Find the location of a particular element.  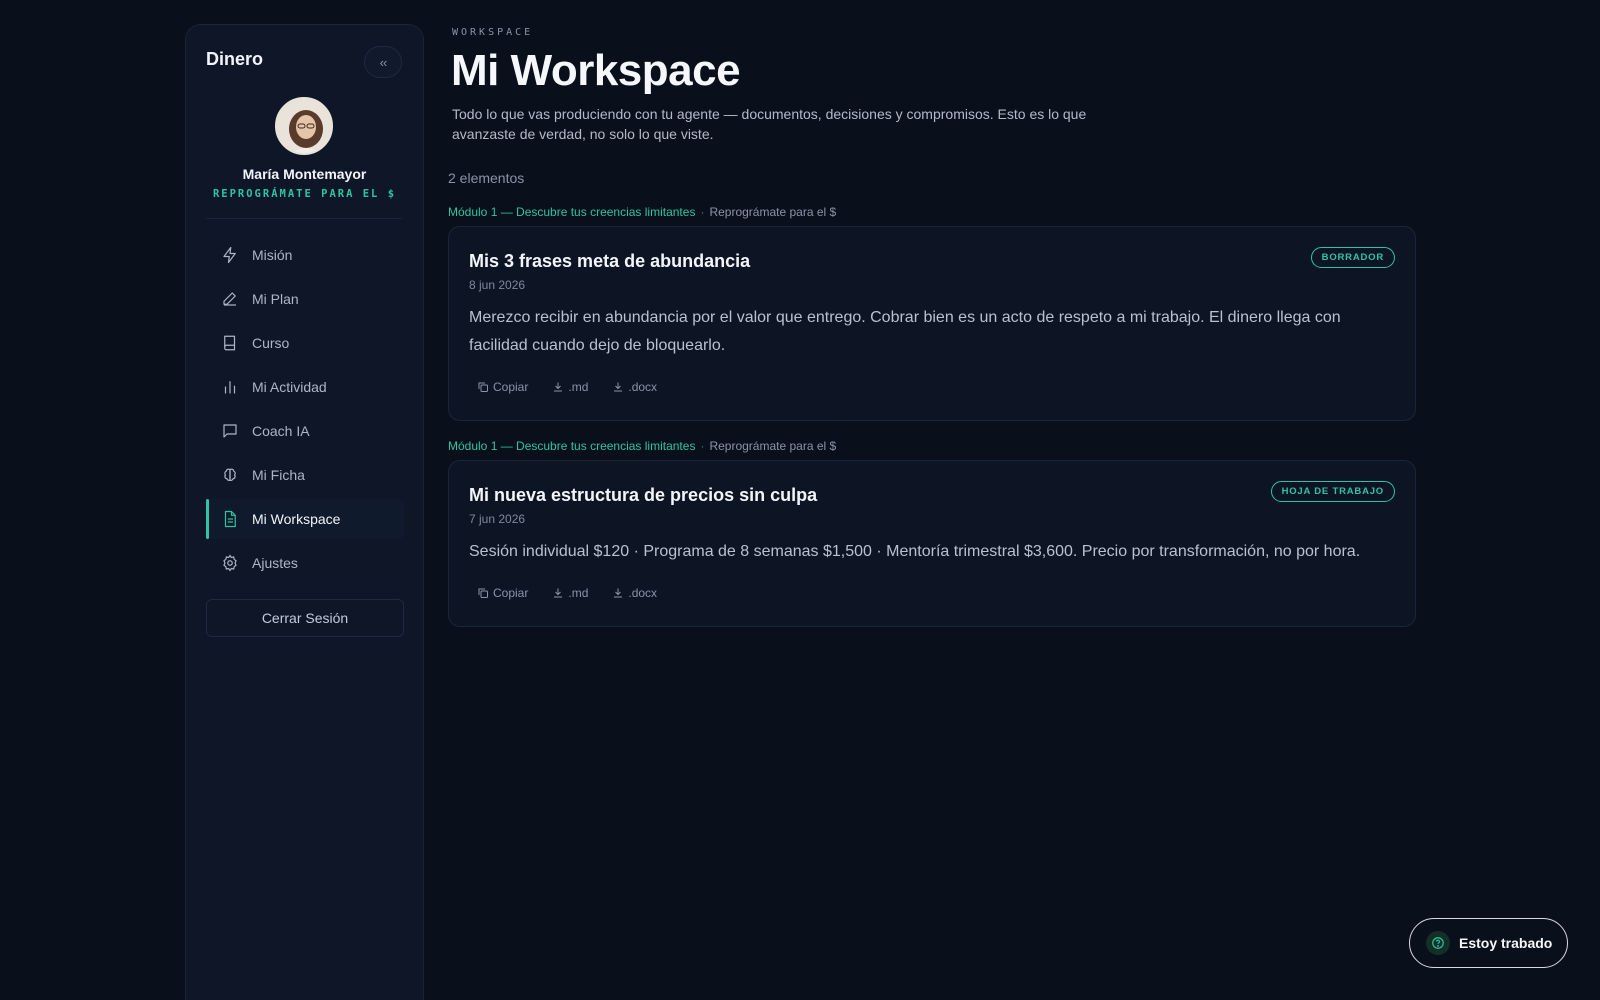

status-badge: HOJA DE TRABAJO is located at coordinates (1332, 491).